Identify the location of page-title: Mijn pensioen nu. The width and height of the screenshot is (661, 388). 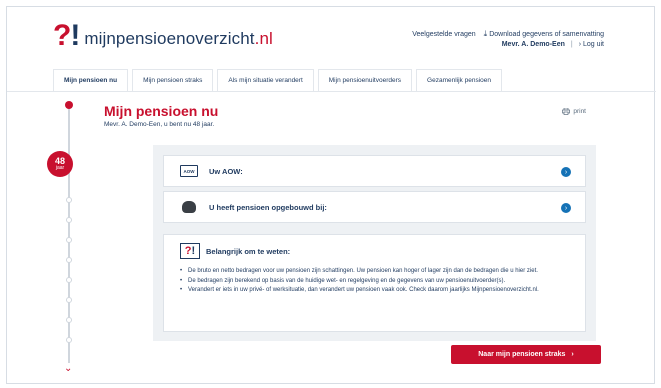
(161, 111).